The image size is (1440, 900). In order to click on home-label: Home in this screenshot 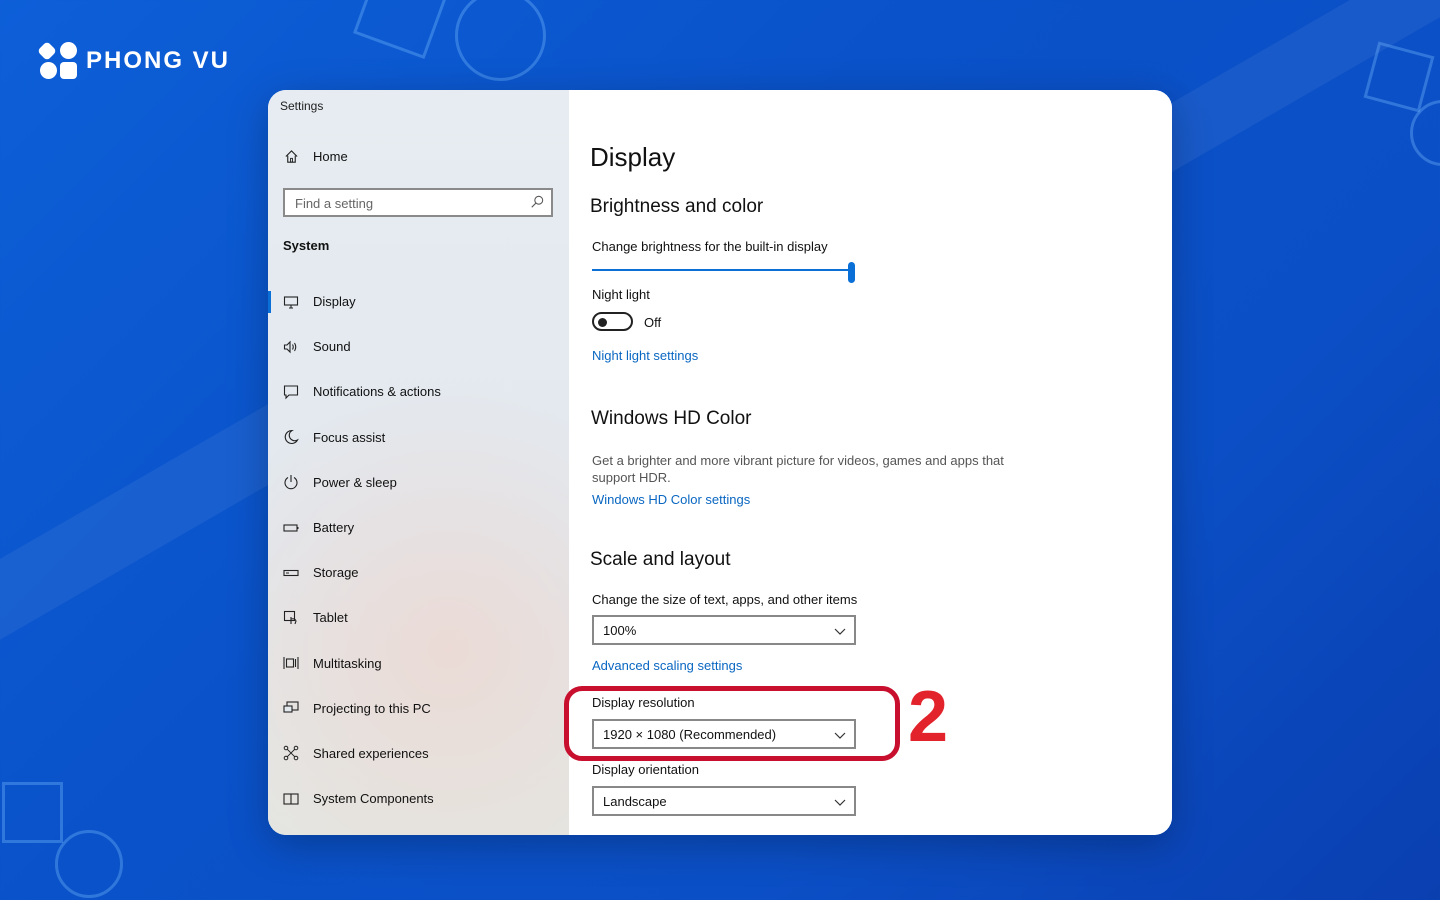, I will do `click(330, 156)`.